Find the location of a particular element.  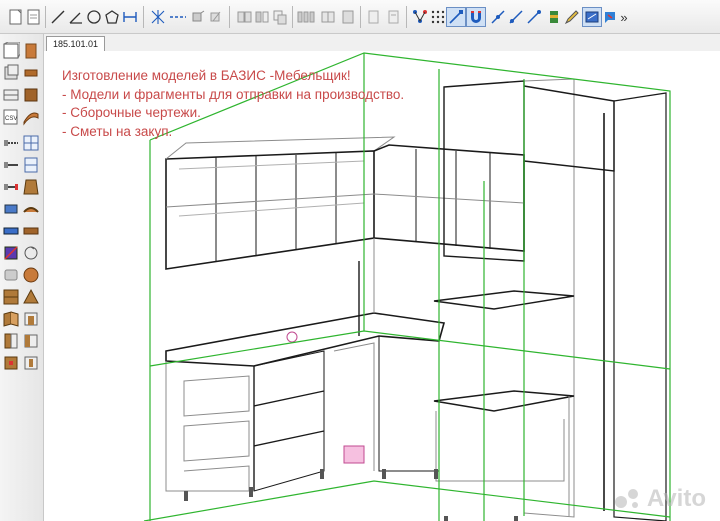

panel-create-icon is located at coordinates (31, 51).